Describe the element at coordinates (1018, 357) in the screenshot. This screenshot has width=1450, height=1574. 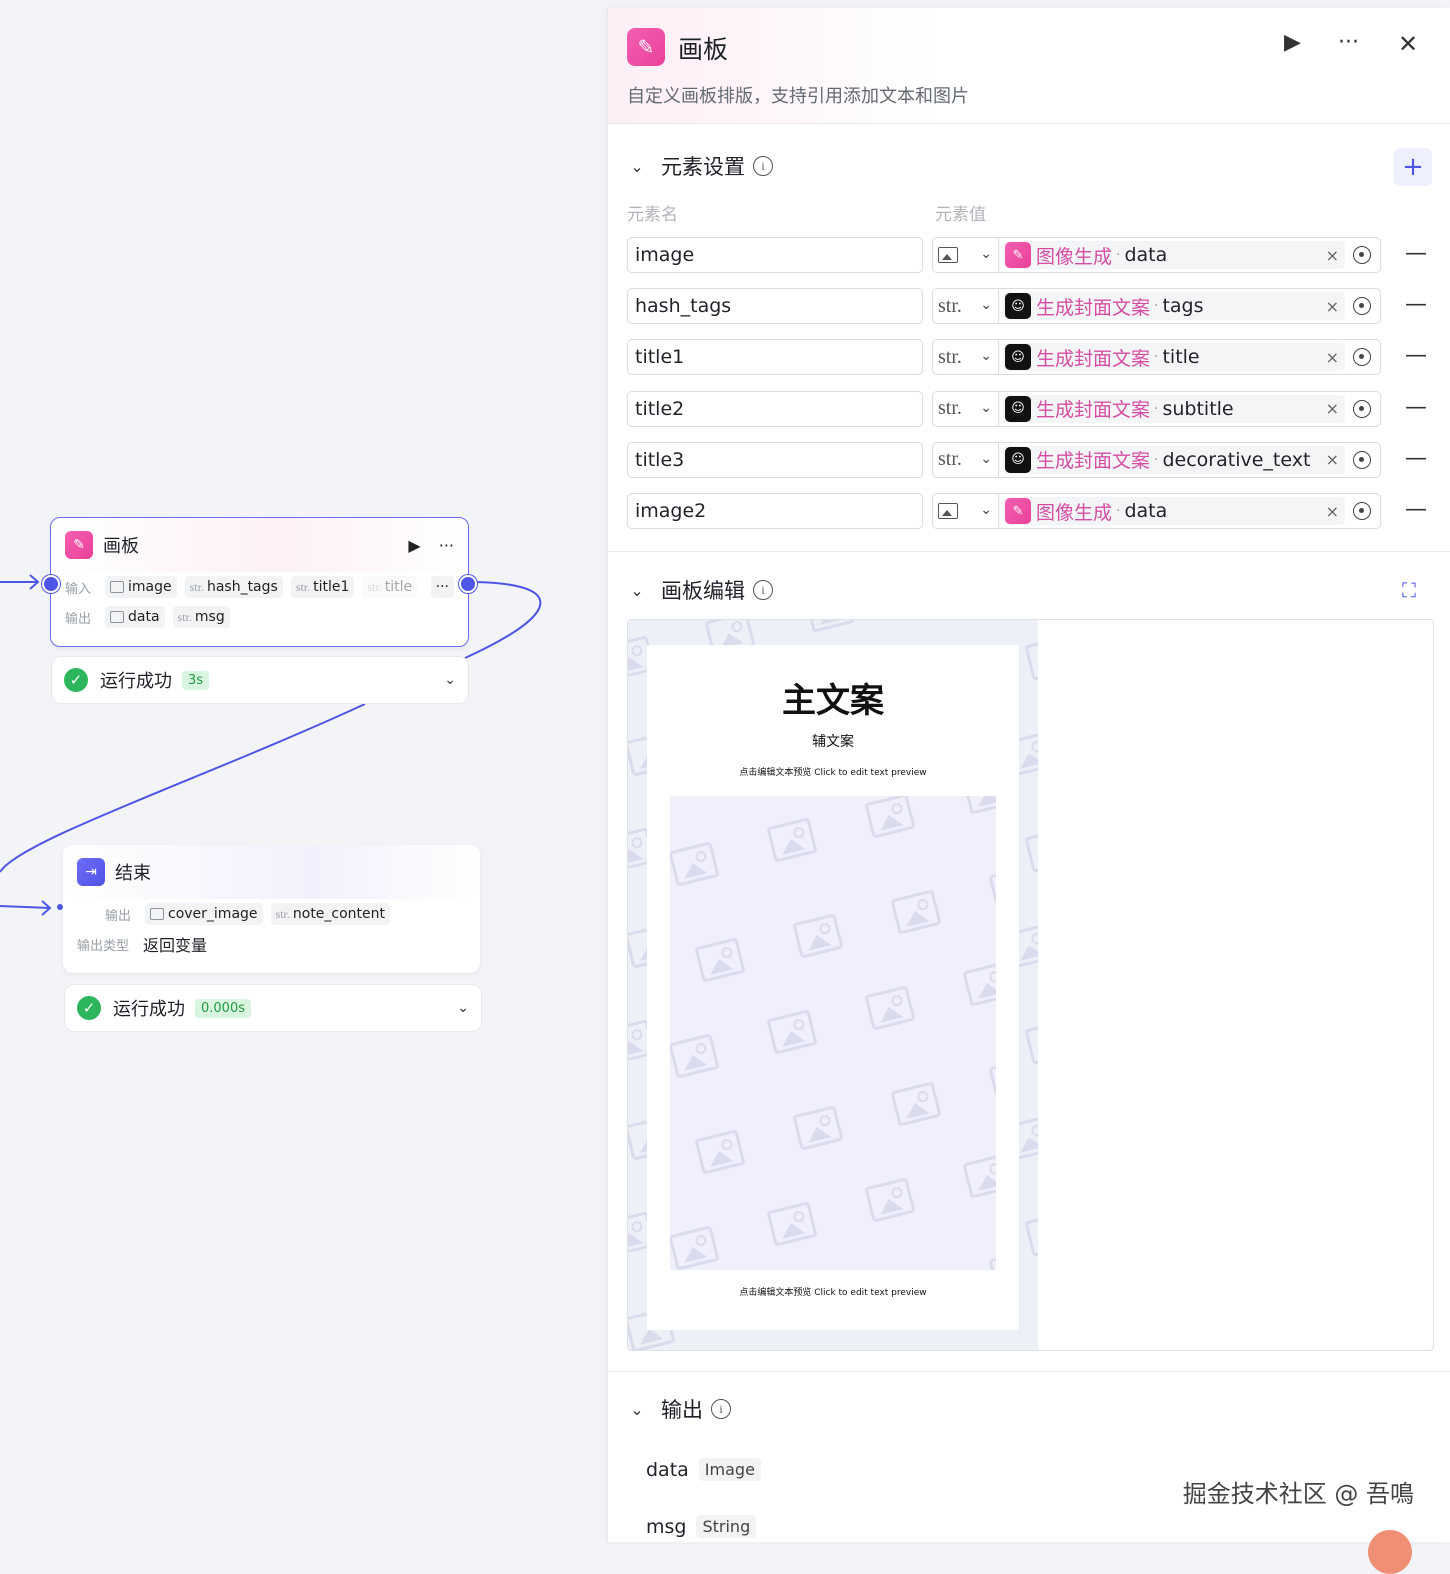
I see `source-node-icon: ☺` at that location.